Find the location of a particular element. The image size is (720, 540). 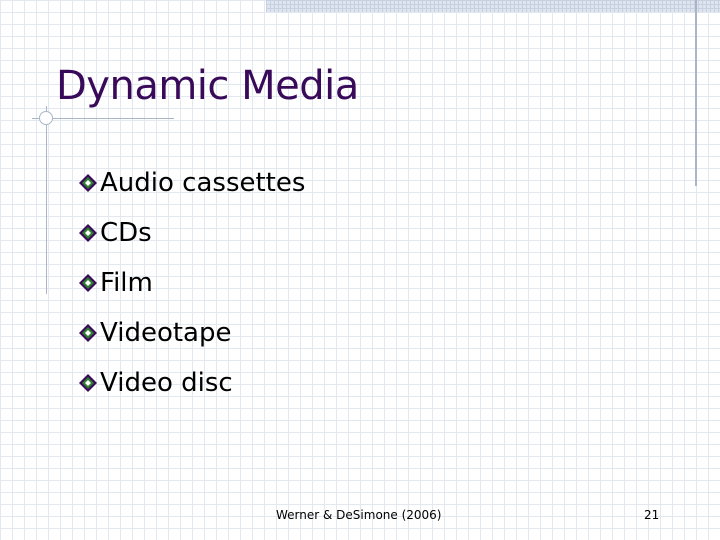

title-underline is located at coordinates (103, 118).